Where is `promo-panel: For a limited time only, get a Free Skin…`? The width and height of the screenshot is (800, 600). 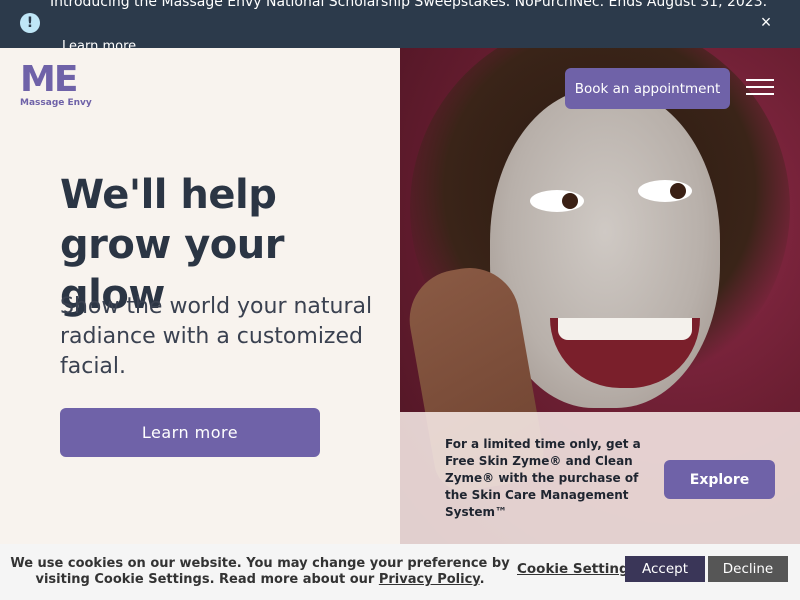
promo-panel: For a limited time only, get a Free Skin… is located at coordinates (600, 478).